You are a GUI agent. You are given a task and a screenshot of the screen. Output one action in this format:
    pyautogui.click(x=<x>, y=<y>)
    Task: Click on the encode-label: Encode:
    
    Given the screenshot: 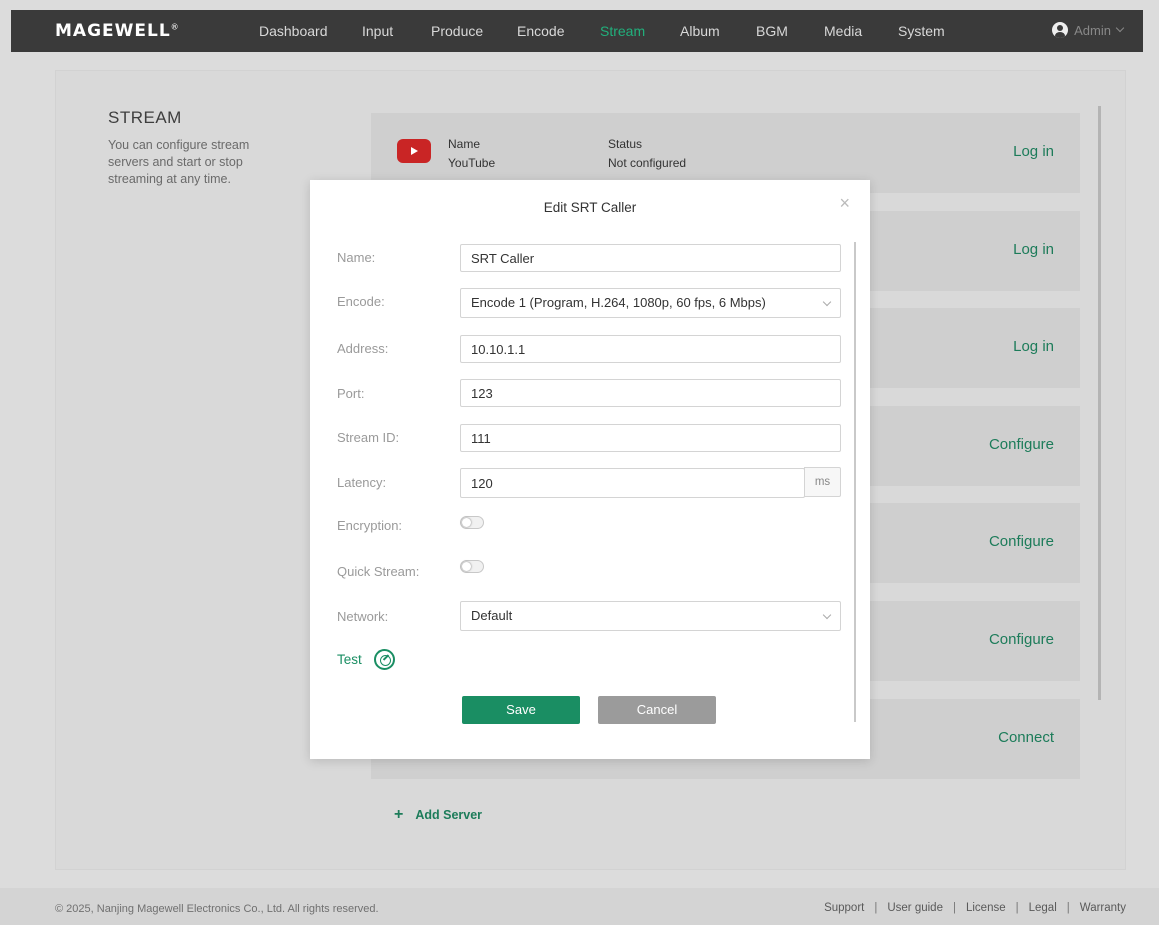 What is the action you would take?
    pyautogui.click(x=361, y=301)
    